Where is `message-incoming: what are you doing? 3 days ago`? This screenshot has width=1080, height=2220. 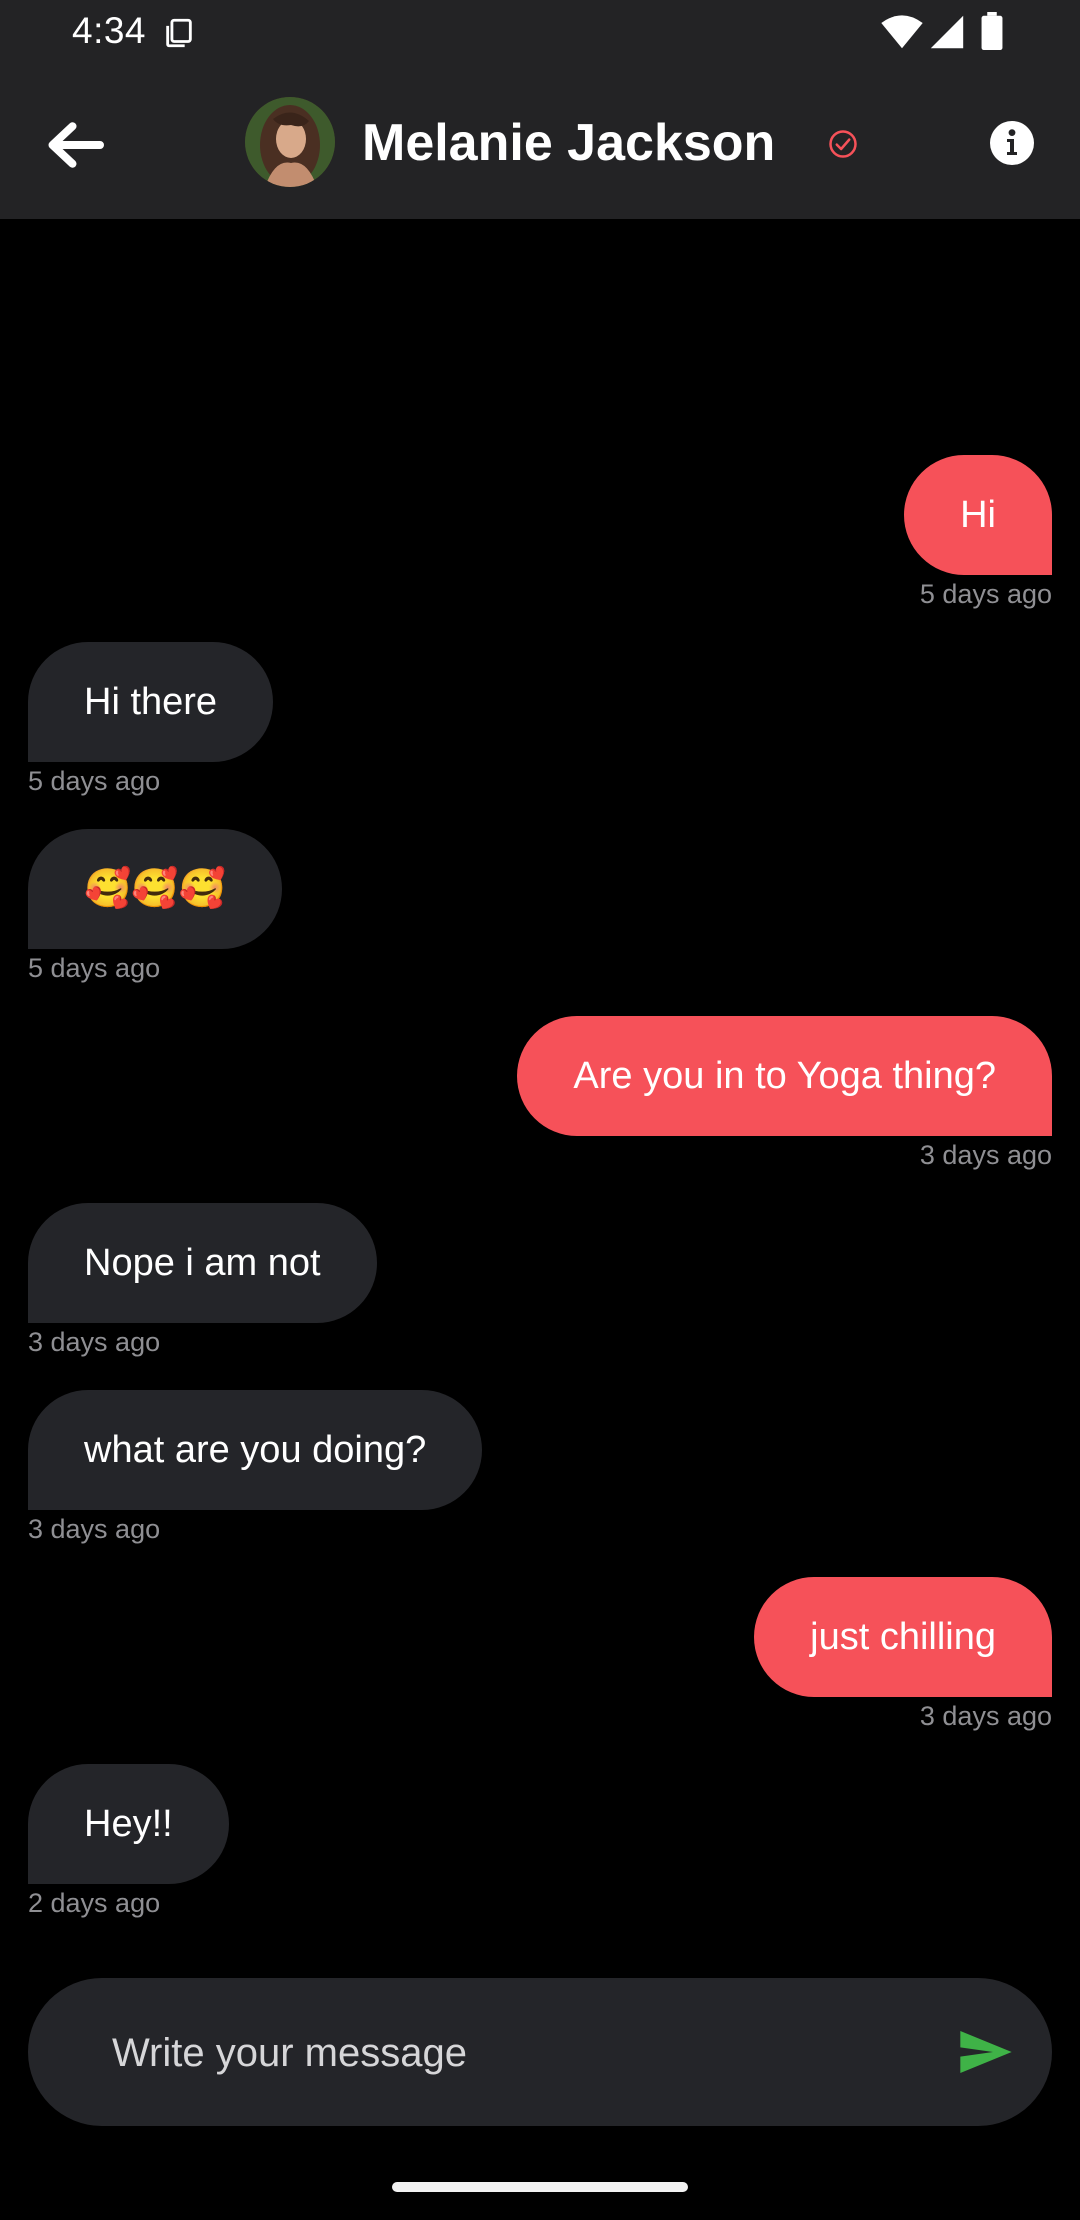 message-incoming: what are you doing? 3 days ago is located at coordinates (255, 1467).